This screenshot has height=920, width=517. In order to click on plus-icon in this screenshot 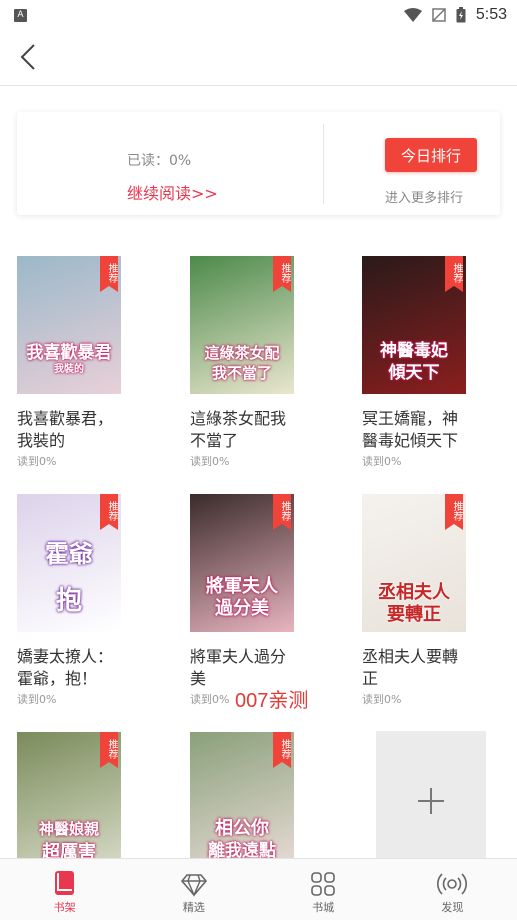, I will do `click(431, 801)`.